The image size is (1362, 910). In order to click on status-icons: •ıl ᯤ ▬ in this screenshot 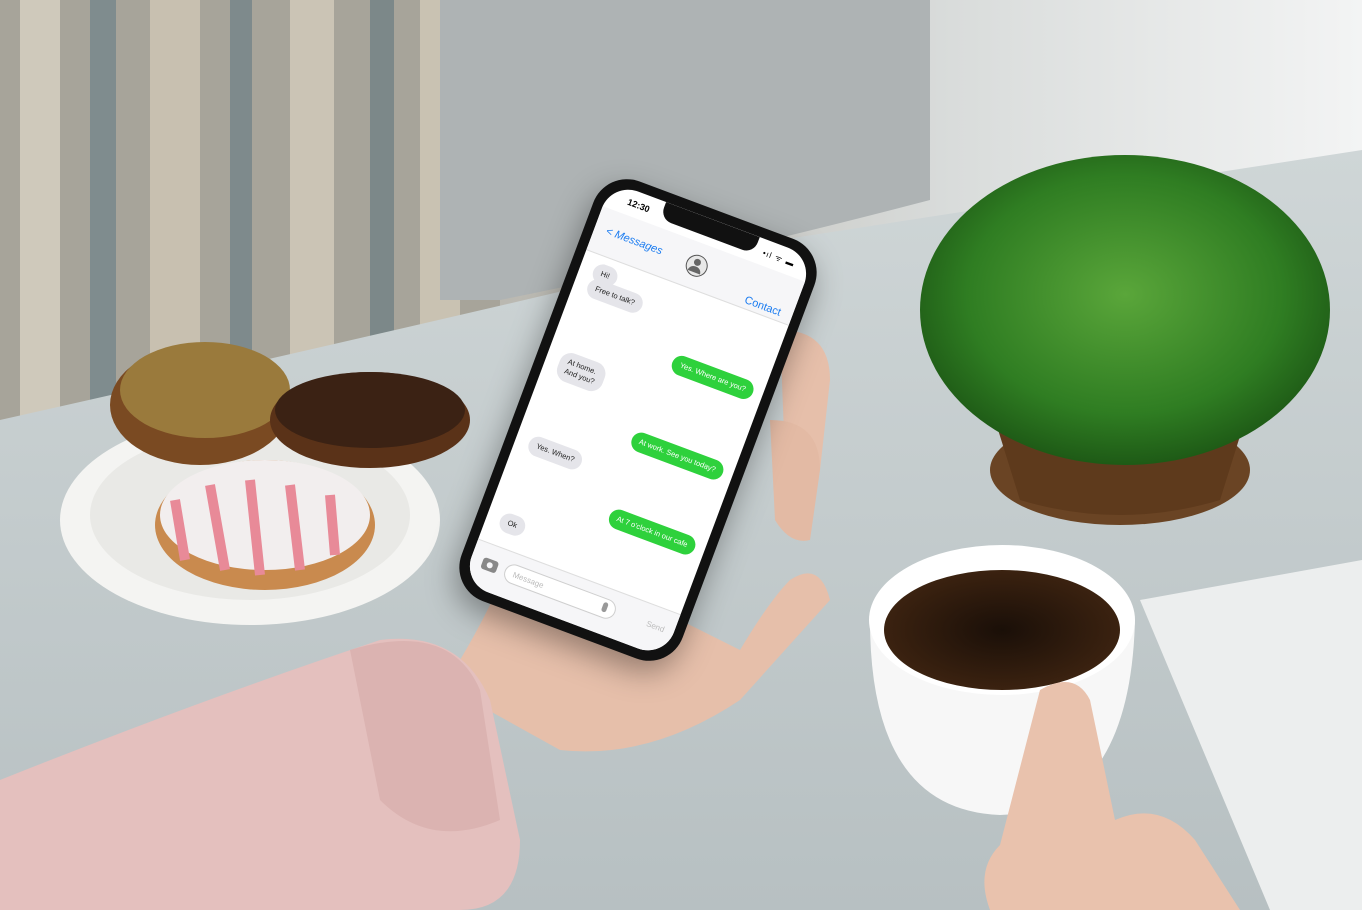, I will do `click(778, 258)`.